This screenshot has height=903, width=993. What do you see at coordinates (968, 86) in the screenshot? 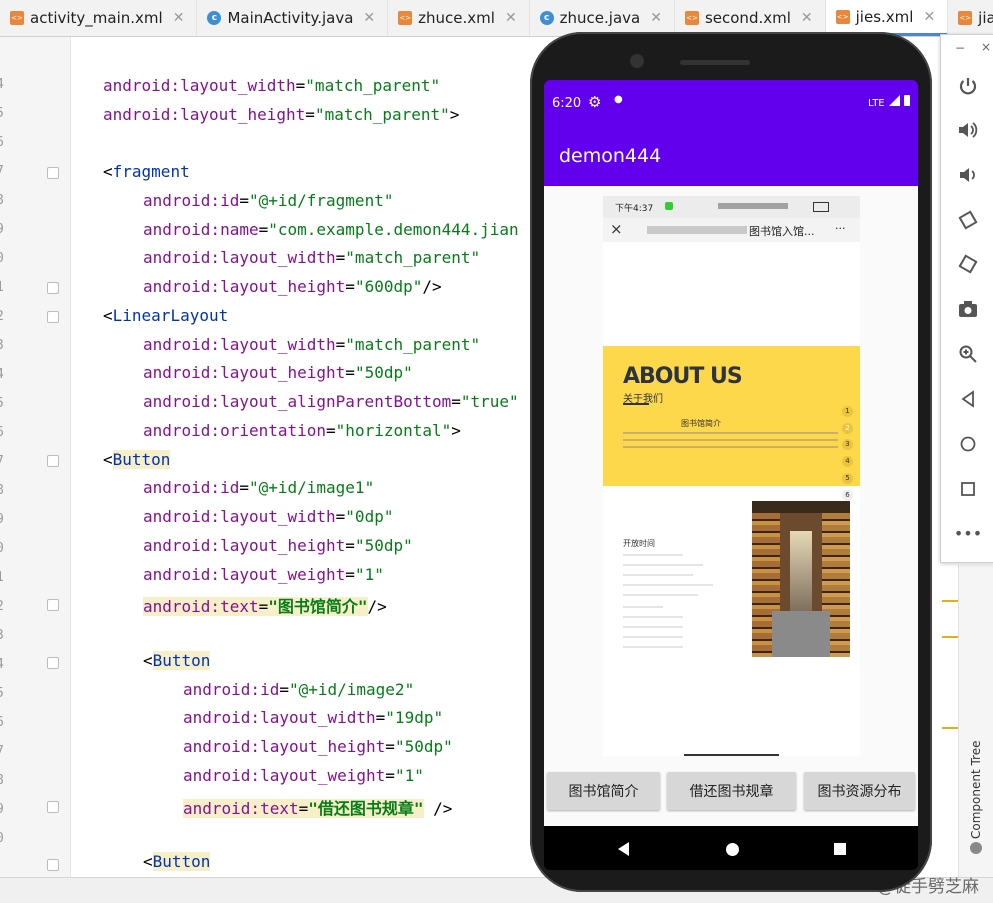
I see `power-icon` at bounding box center [968, 86].